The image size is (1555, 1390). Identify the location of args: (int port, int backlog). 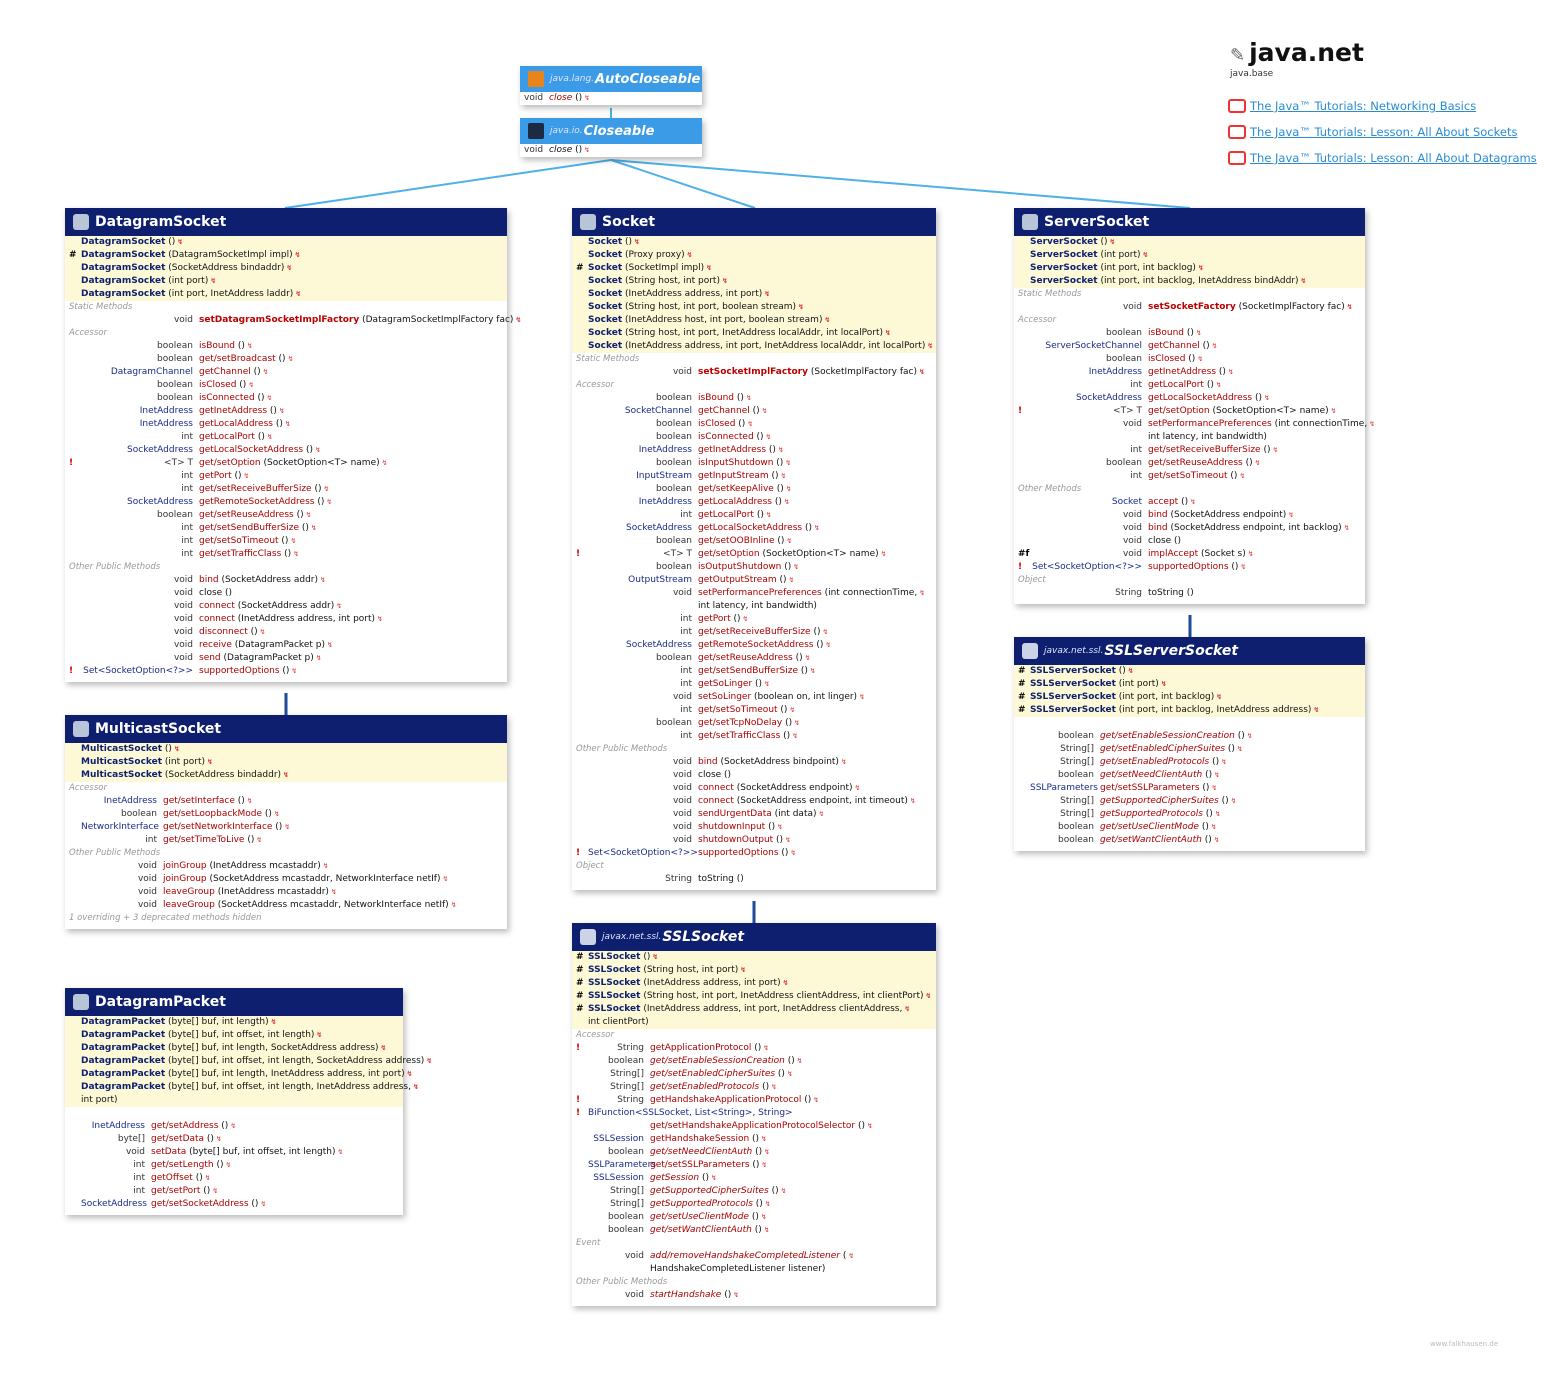
(1165, 697).